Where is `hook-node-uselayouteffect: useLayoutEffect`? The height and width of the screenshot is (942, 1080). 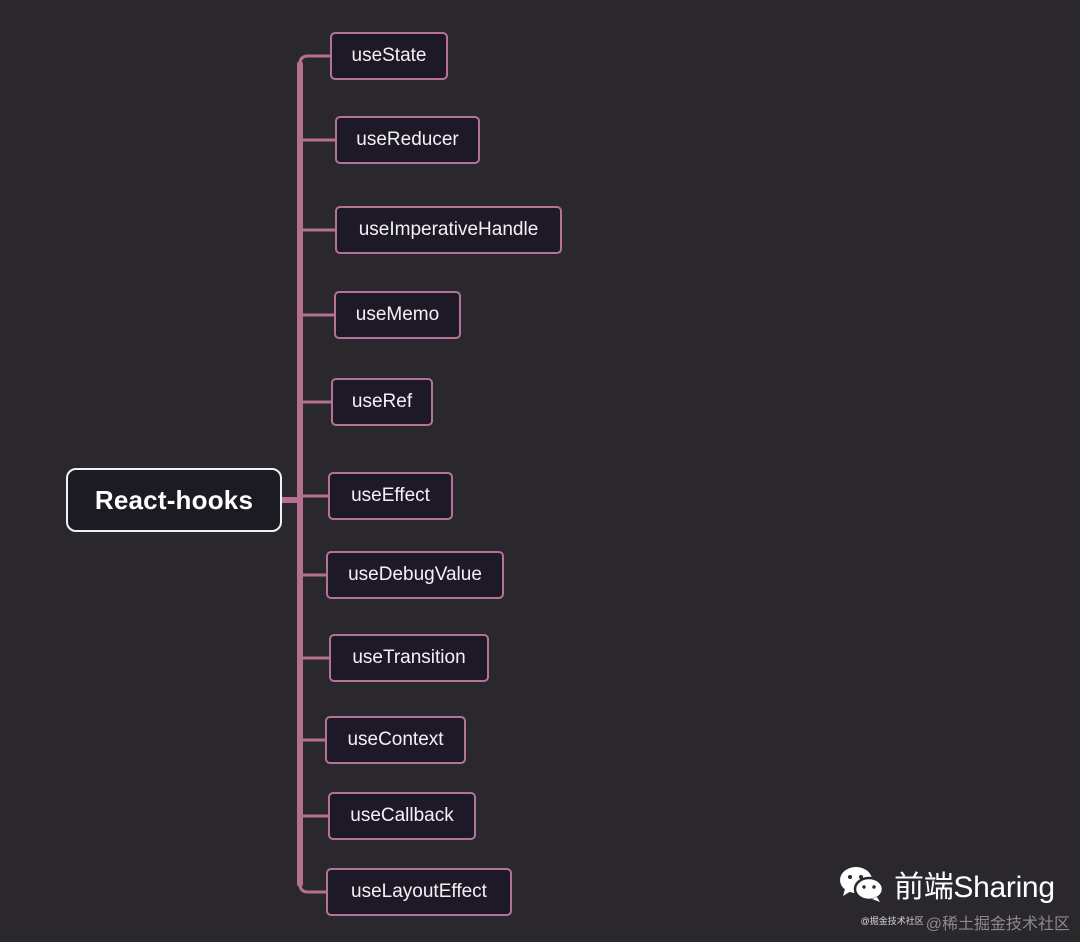 hook-node-uselayouteffect: useLayoutEffect is located at coordinates (419, 892).